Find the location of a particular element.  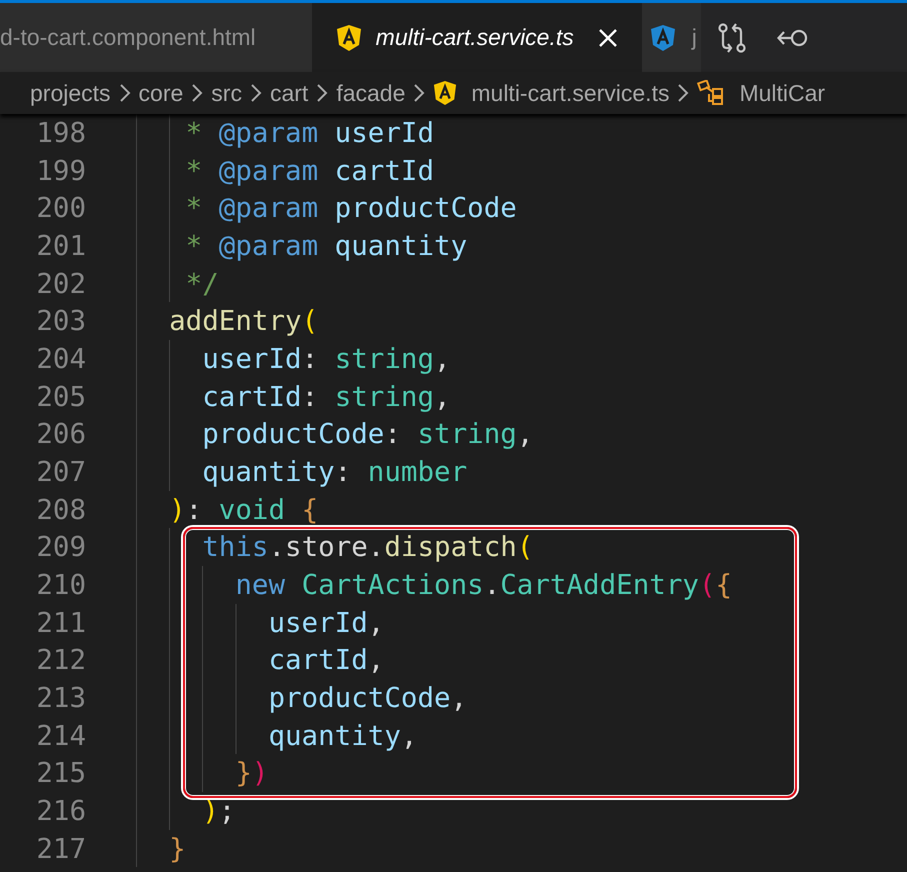

code-line: ); is located at coordinates (219, 810).